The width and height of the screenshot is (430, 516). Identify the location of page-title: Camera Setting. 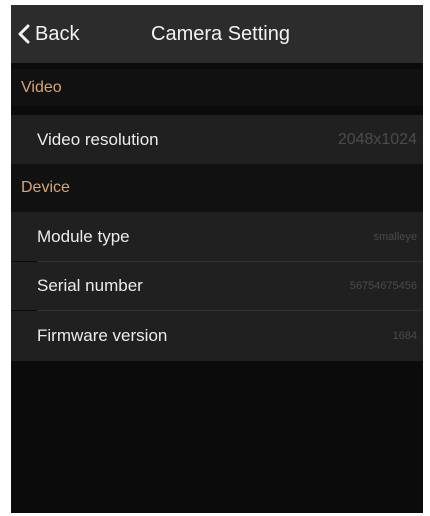
(220, 34).